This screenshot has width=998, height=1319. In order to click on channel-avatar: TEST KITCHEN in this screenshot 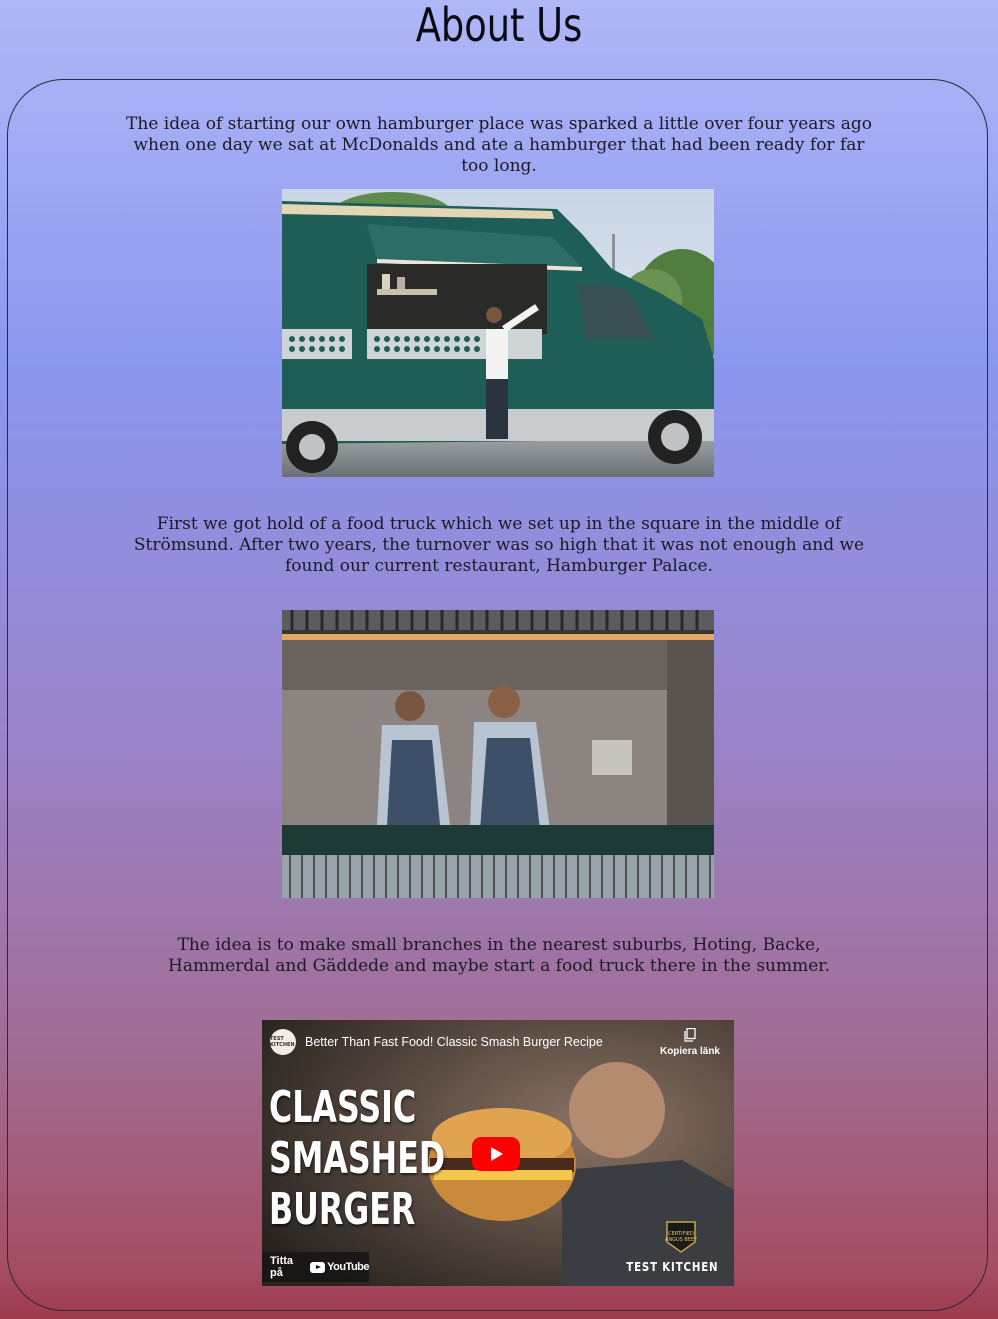, I will do `click(283, 1042)`.